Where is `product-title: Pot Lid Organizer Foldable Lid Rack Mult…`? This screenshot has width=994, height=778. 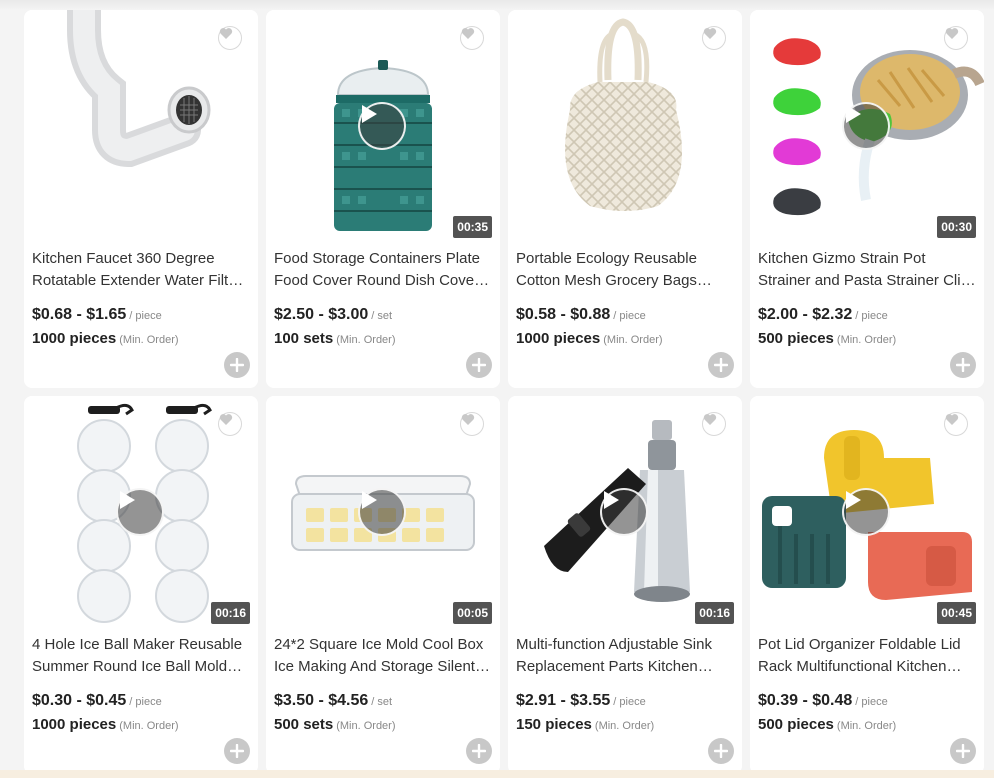
product-title: Pot Lid Organizer Foldable Lid Rack Mult… is located at coordinates (867, 656).